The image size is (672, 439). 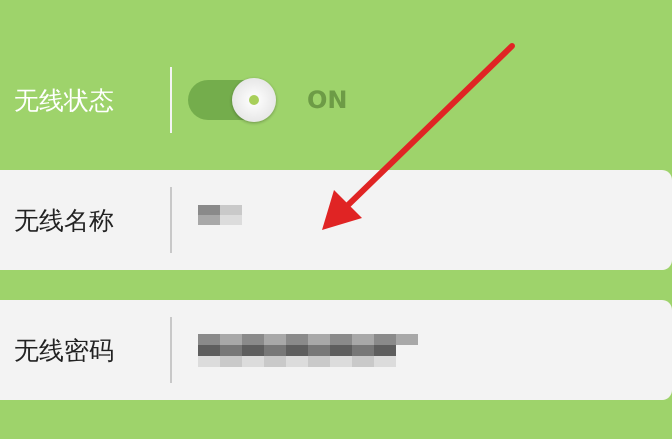 I want to click on field-label: 无线密码, so click(x=64, y=350).